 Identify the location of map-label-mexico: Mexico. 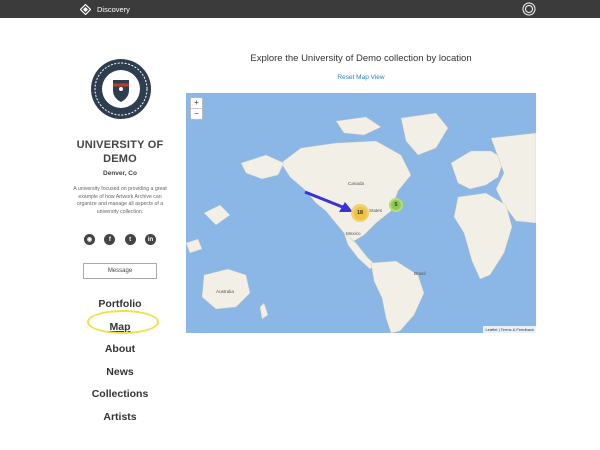
(353, 233).